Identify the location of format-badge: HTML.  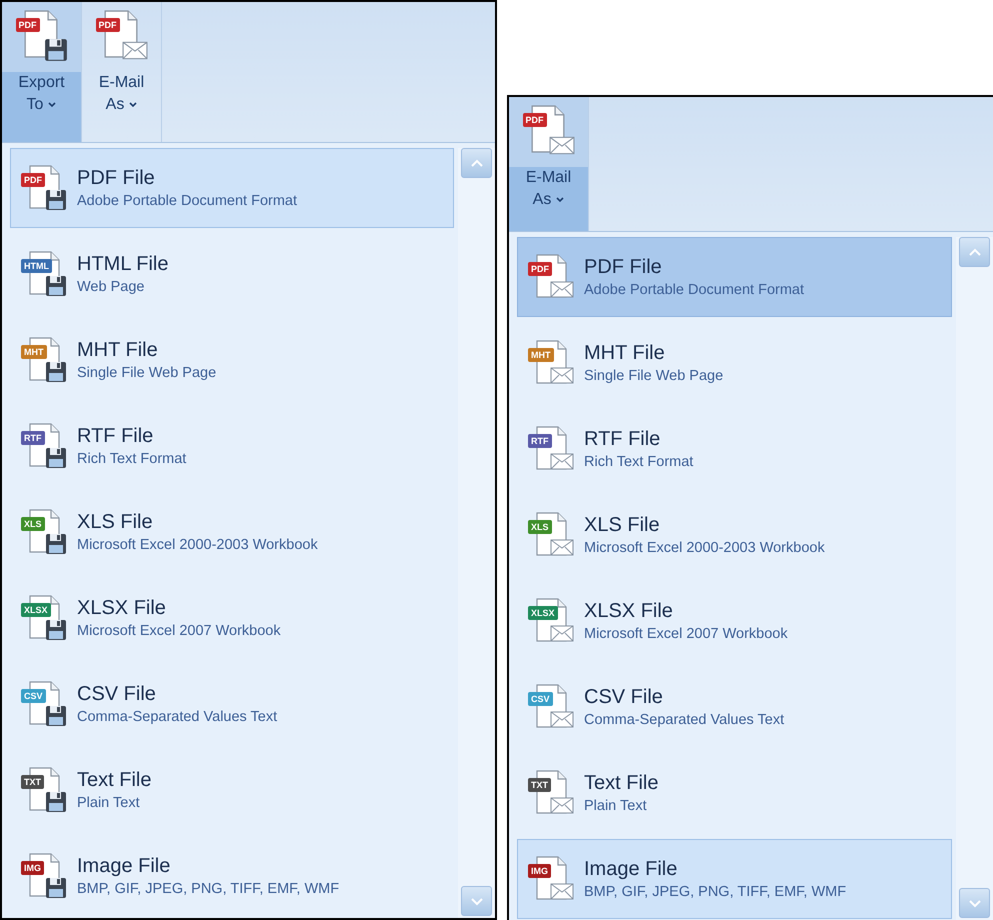
(36, 266).